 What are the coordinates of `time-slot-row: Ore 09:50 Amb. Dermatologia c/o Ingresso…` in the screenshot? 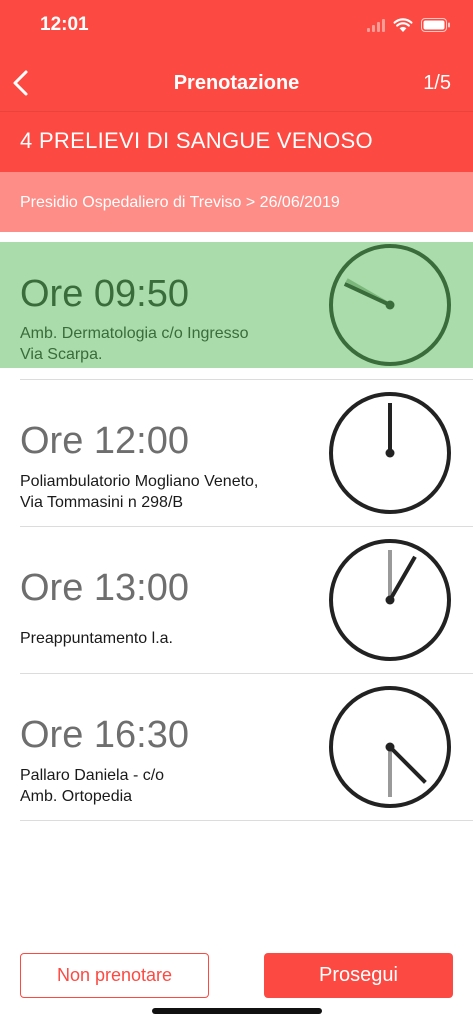 It's located at (236, 305).